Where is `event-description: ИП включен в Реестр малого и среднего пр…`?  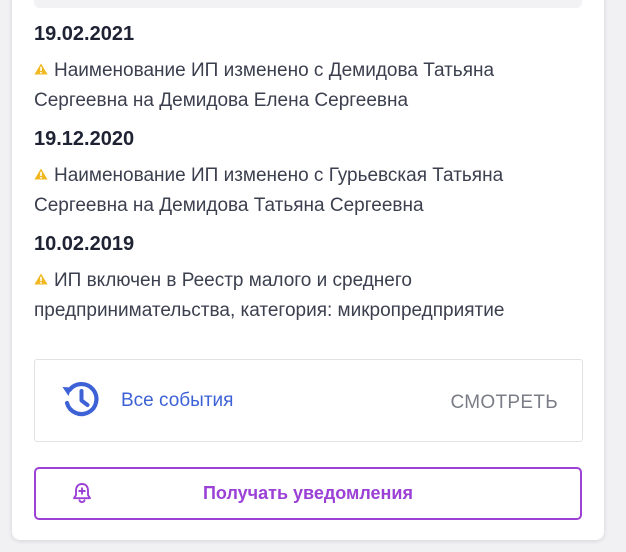 event-description: ИП включен в Реестр малого и среднего пр… is located at coordinates (314, 295).